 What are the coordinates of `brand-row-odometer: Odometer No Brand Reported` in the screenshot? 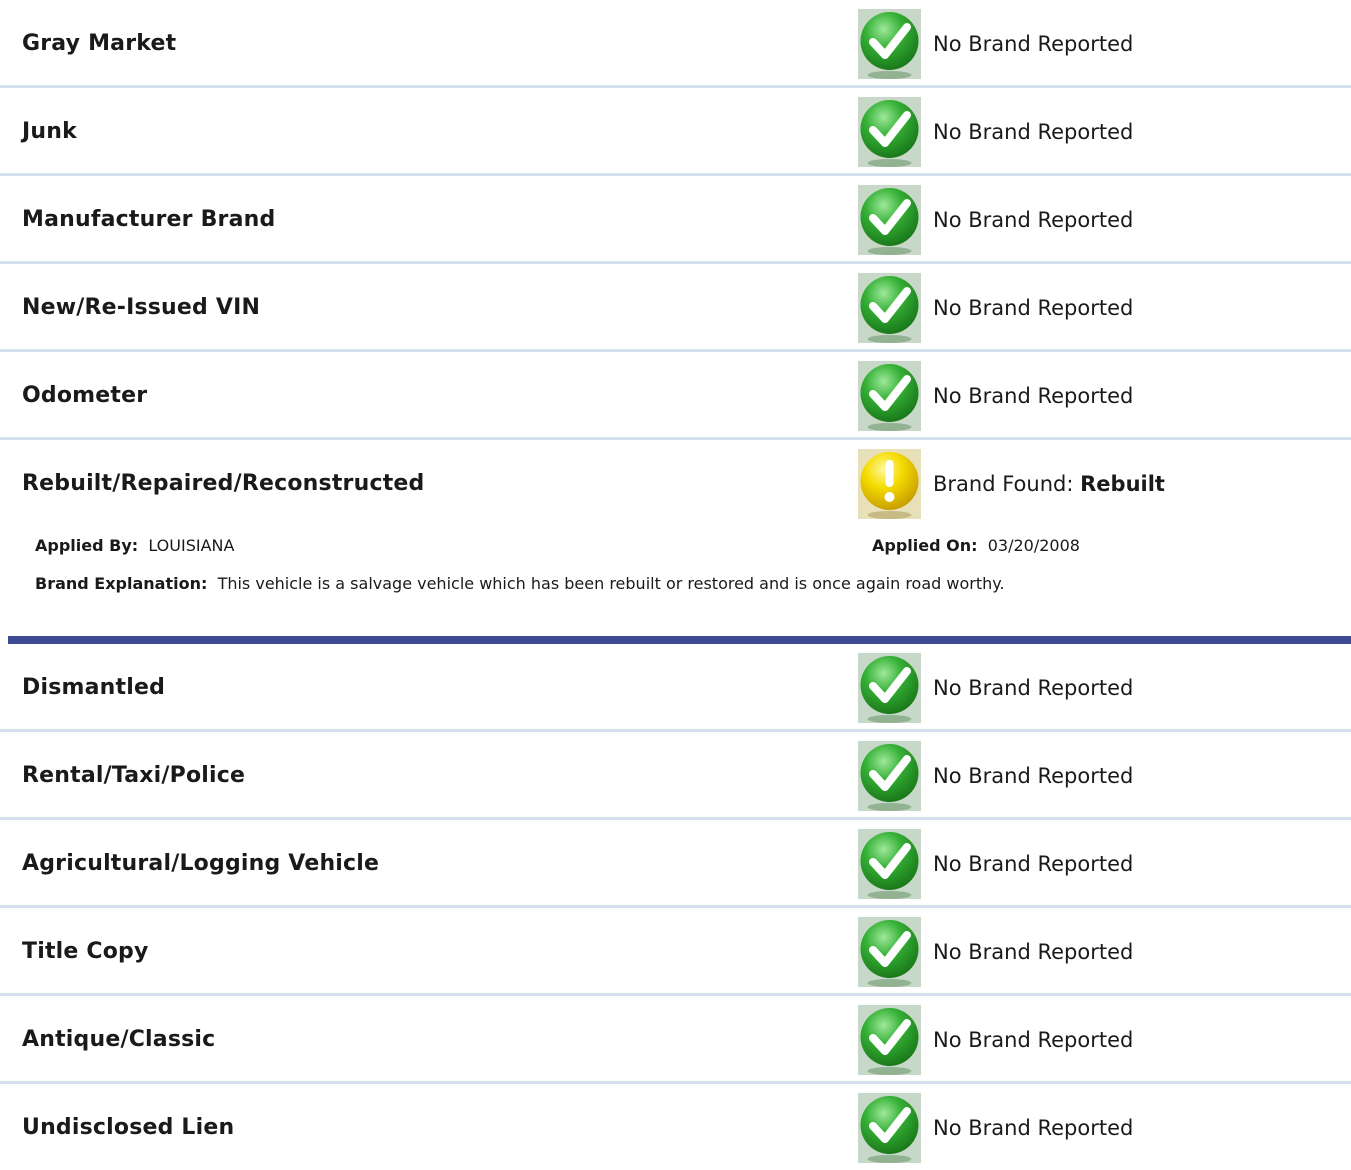 It's located at (675, 396).